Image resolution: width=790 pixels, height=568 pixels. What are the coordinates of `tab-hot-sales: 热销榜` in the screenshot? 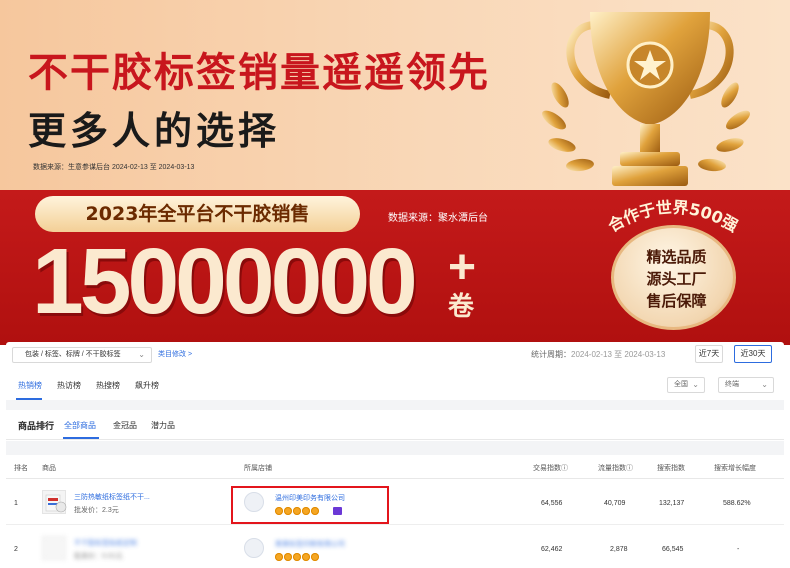 It's located at (30, 385).